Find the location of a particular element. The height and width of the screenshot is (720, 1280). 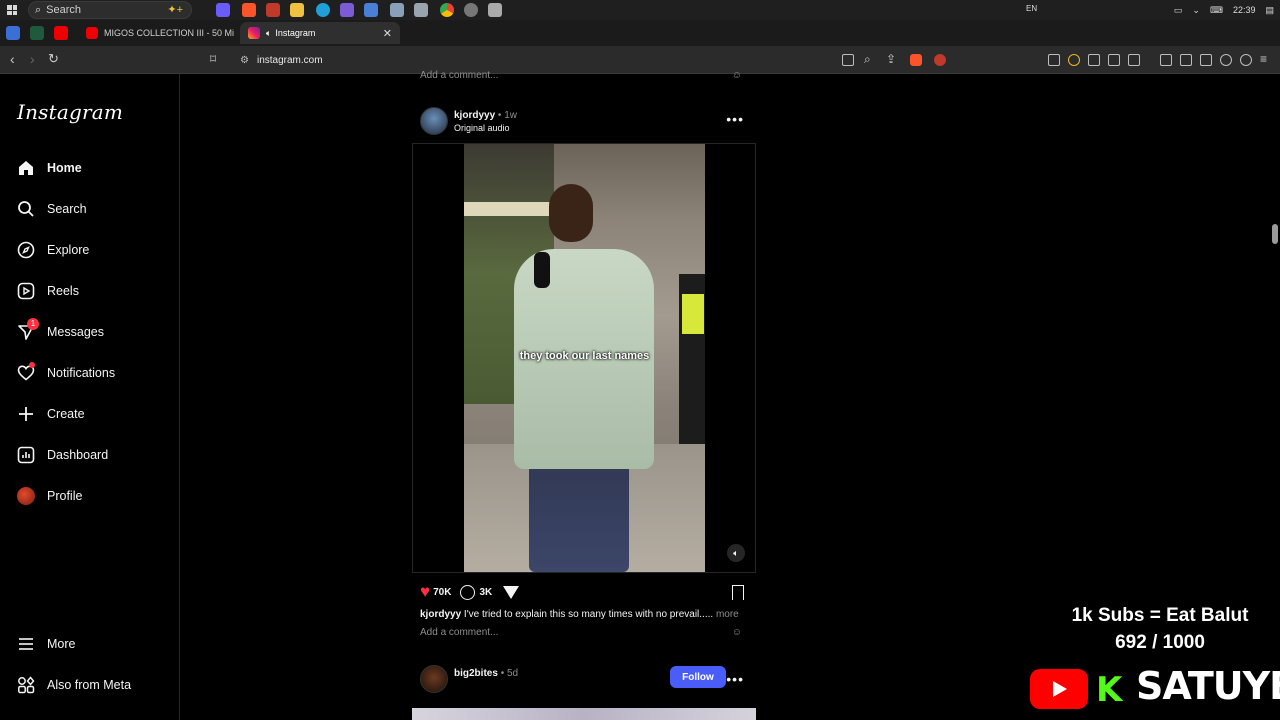

video-person is located at coordinates (571, 213).